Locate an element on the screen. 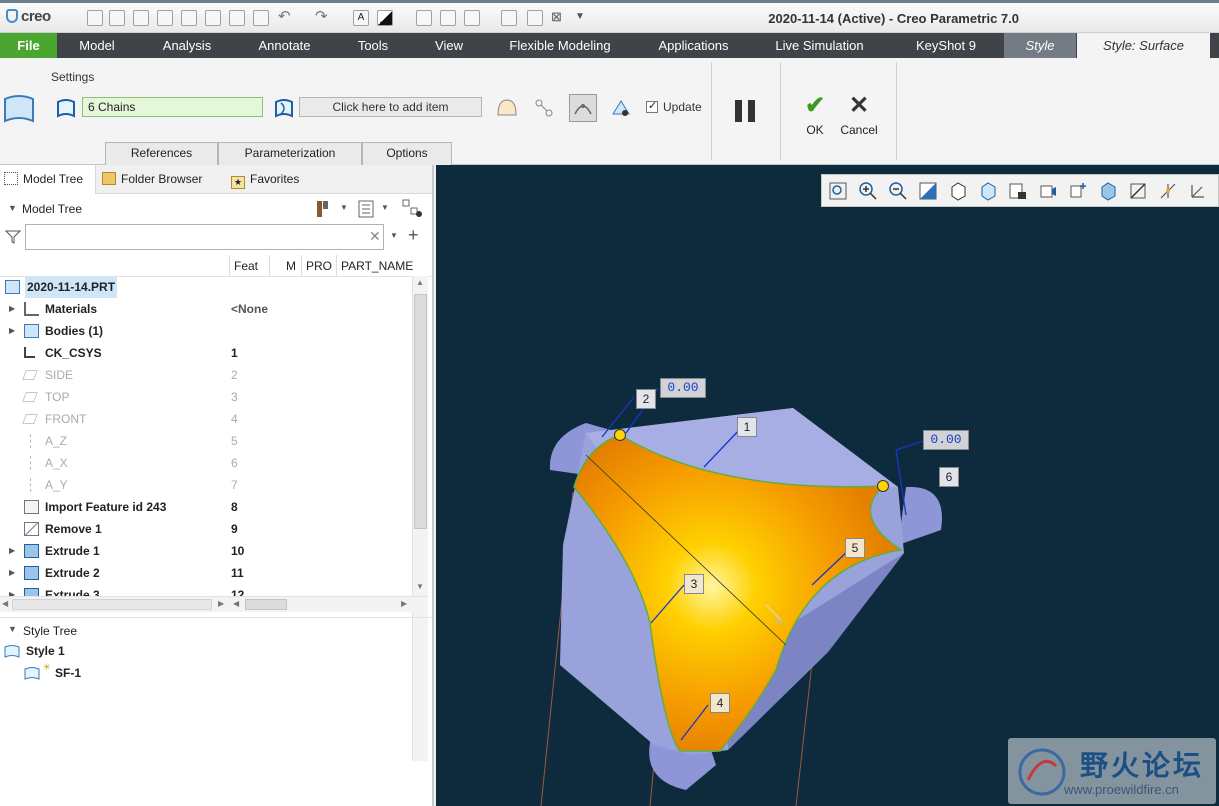 The height and width of the screenshot is (806, 1219). tab-model: Model is located at coordinates (97, 45).